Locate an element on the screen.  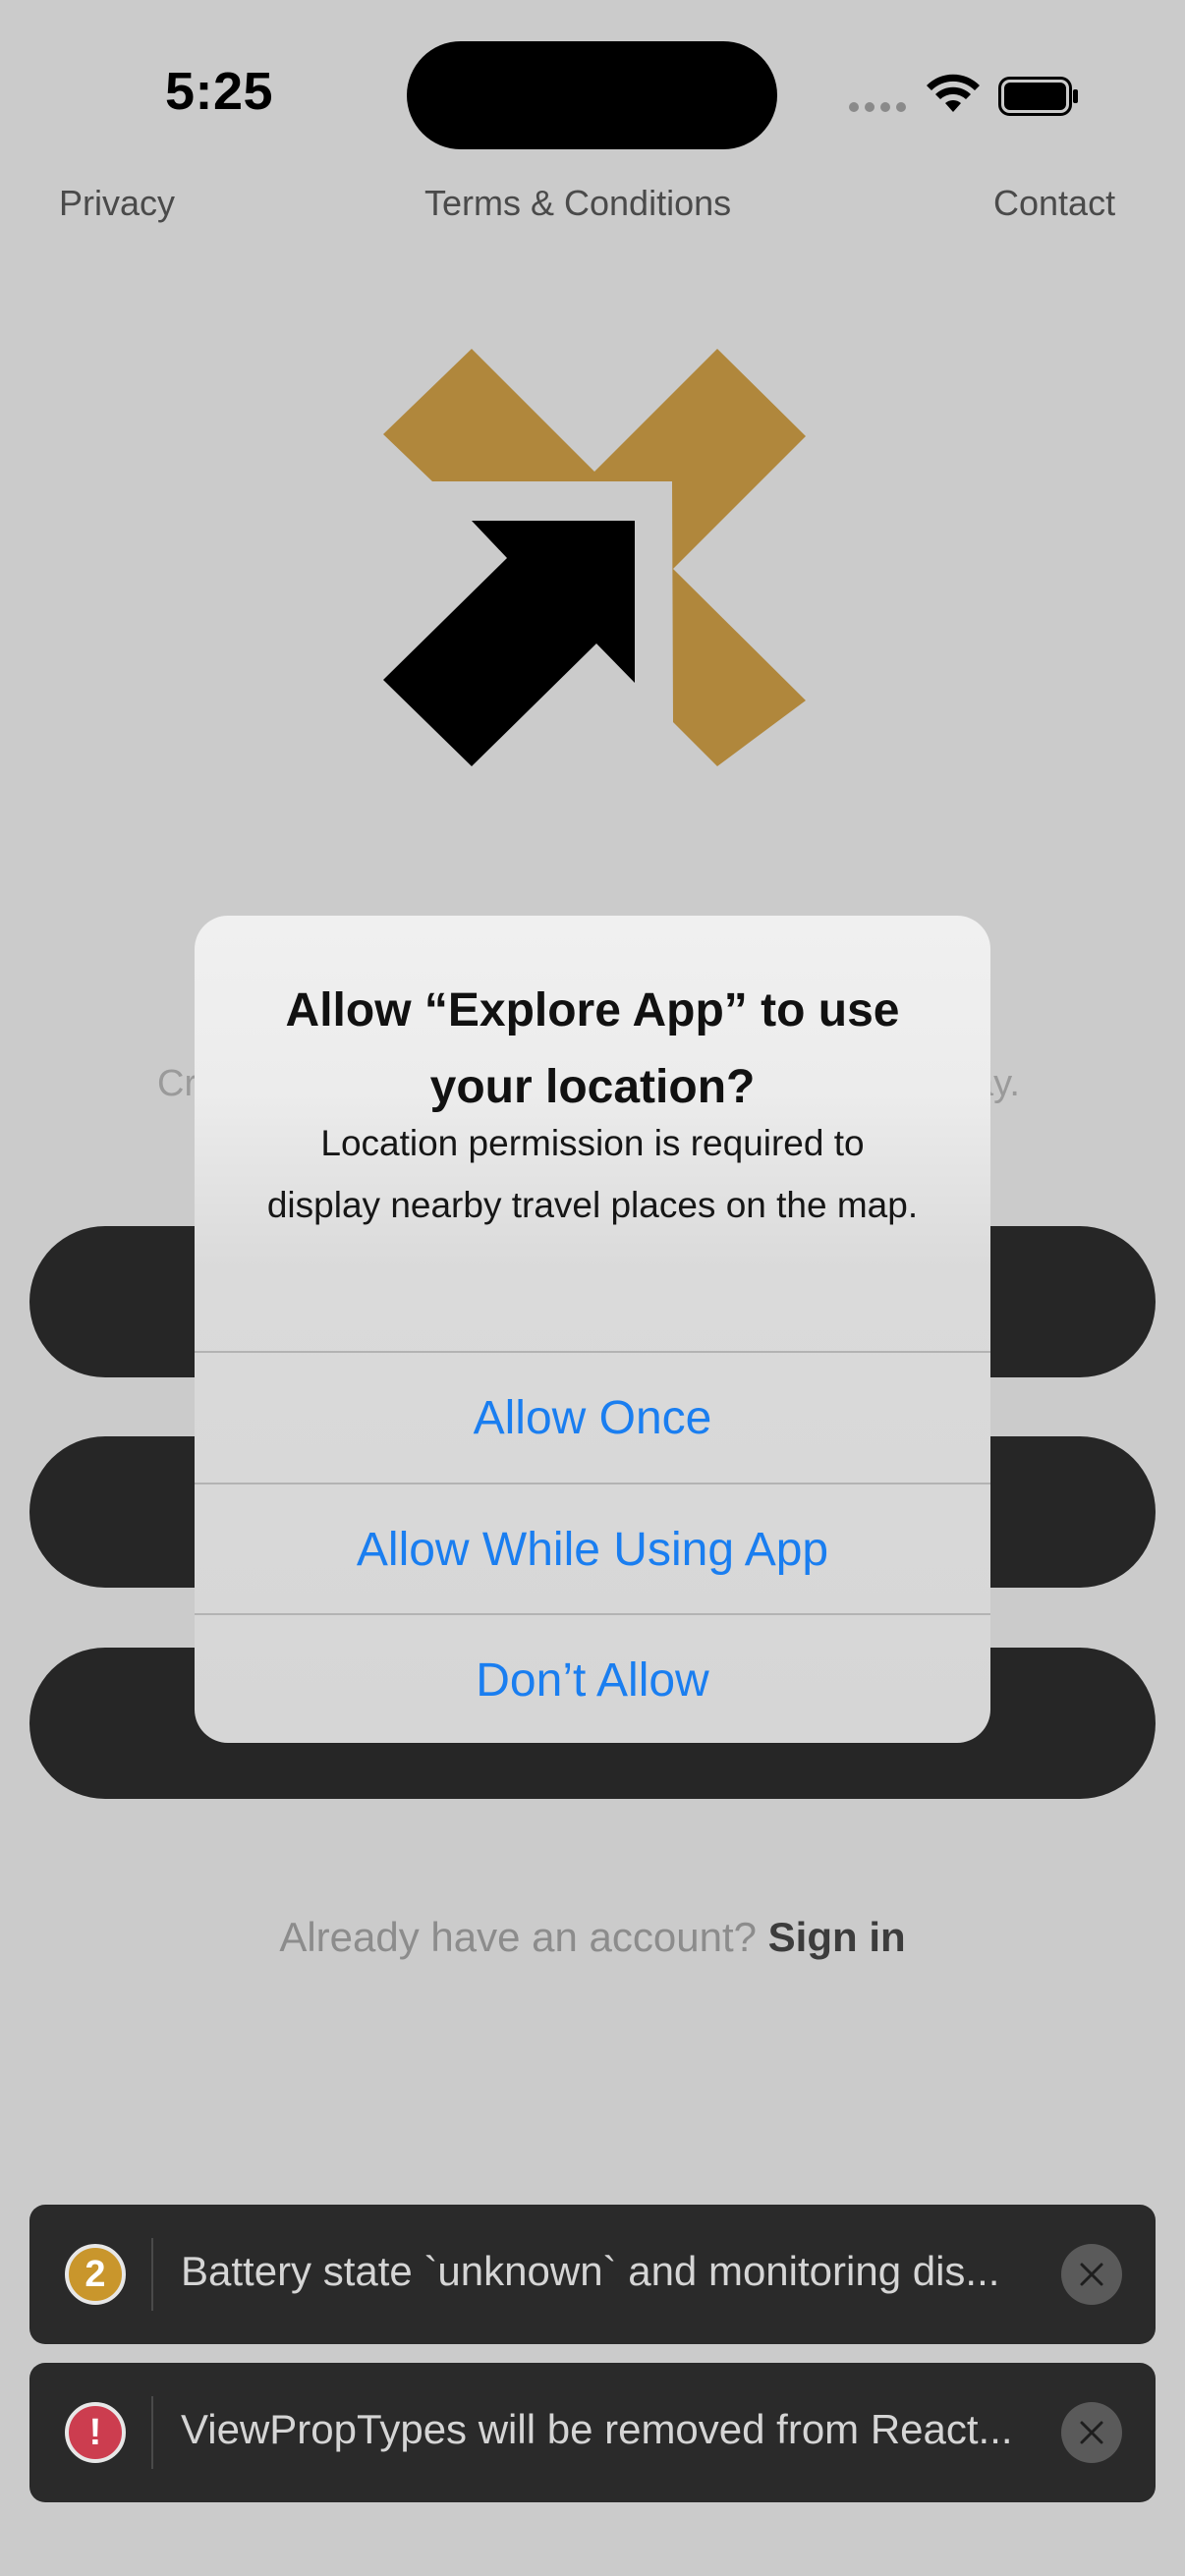
cellular-signal-icon is located at coordinates (879, 109).